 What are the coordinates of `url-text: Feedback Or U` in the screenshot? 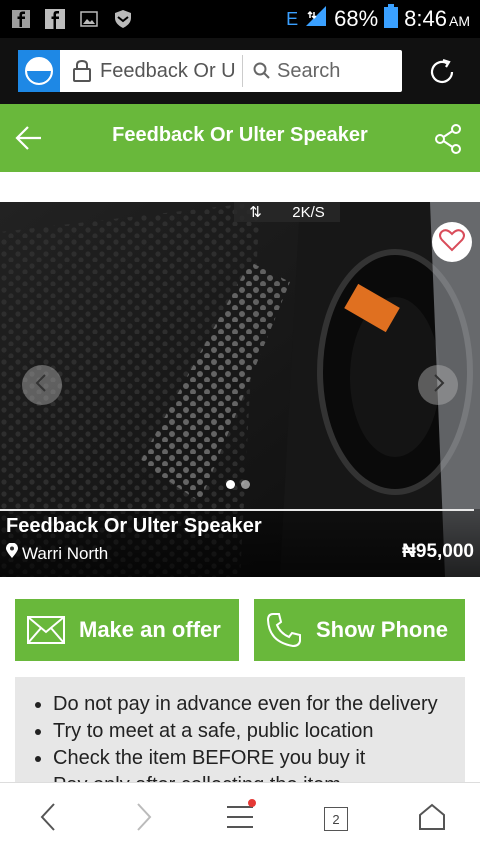 It's located at (169, 71).